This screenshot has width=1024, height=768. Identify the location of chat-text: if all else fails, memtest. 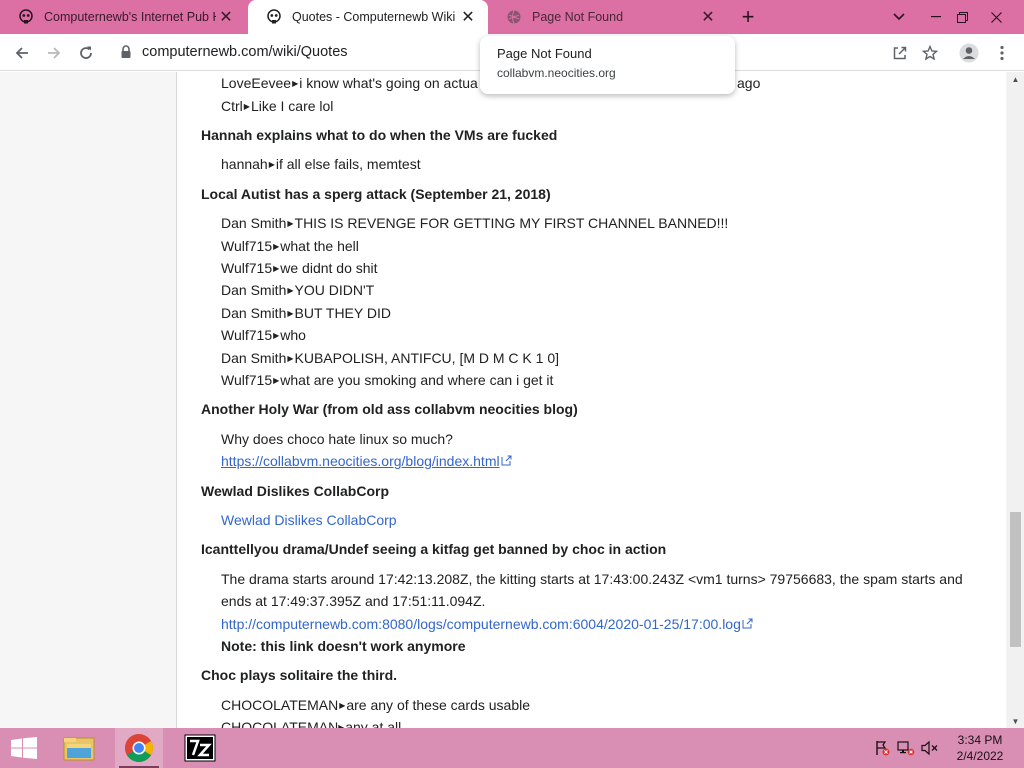
(348, 164).